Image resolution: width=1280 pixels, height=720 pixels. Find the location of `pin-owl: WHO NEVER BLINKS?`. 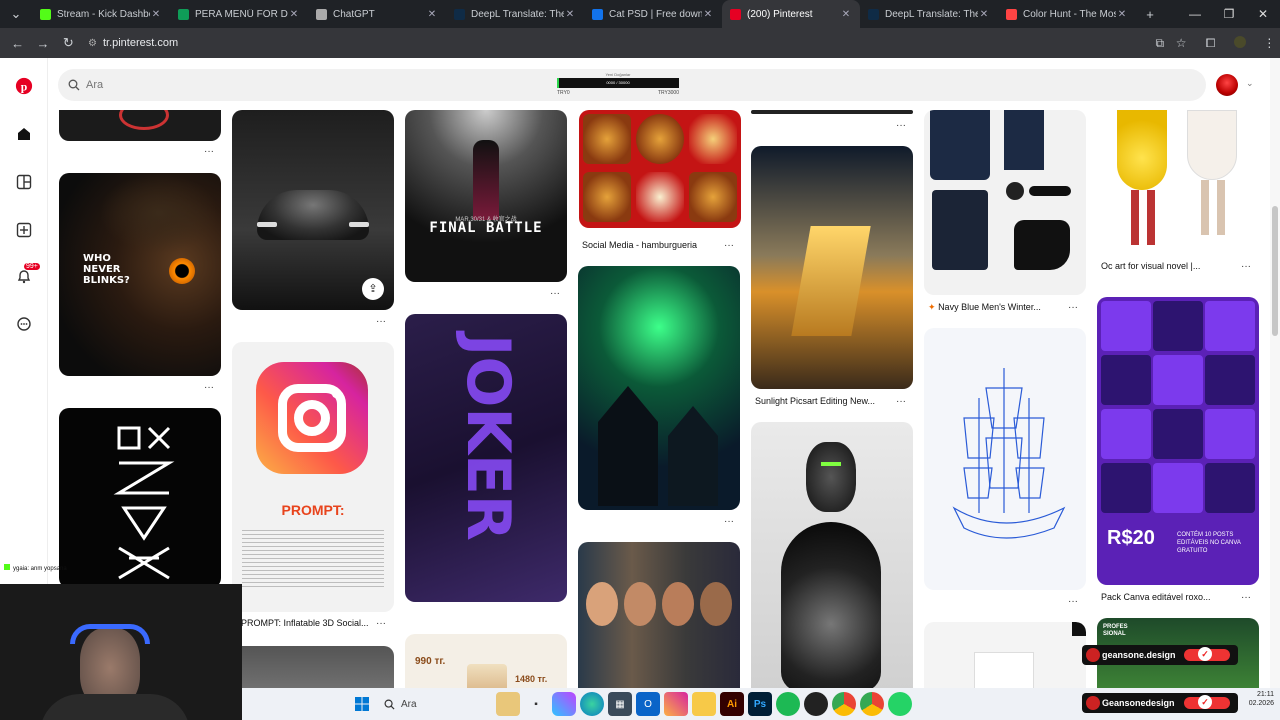

pin-owl: WHO NEVER BLINKS? is located at coordinates (140, 274).